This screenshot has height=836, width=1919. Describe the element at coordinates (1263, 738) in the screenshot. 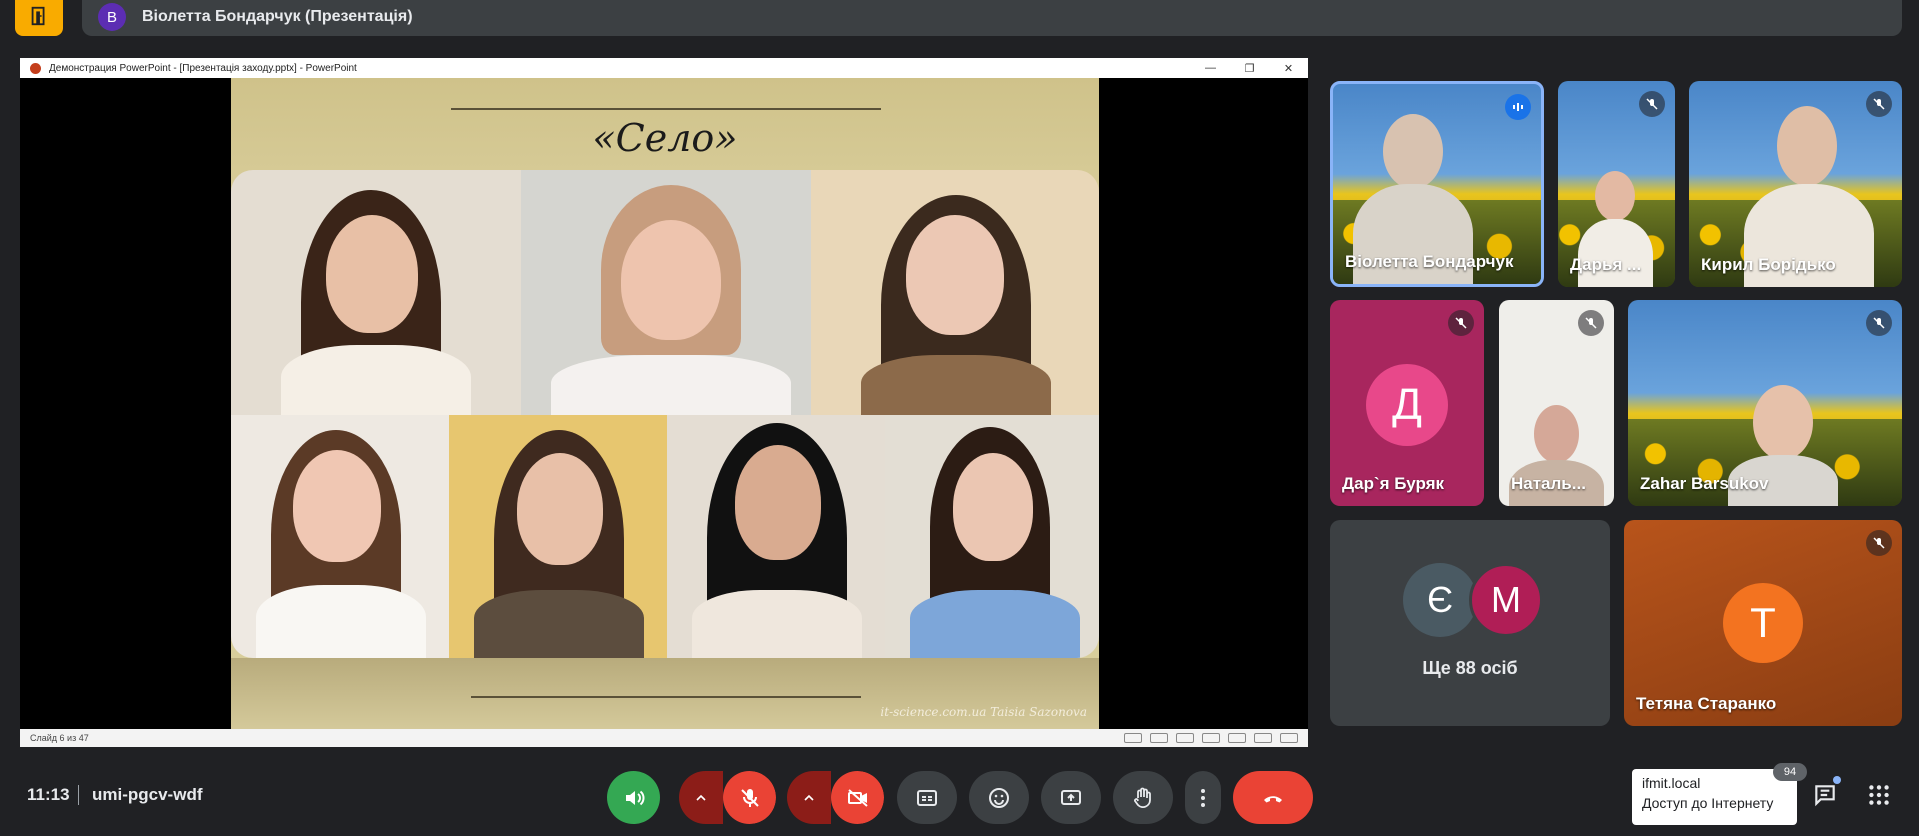

I see `reading-view-icon` at that location.